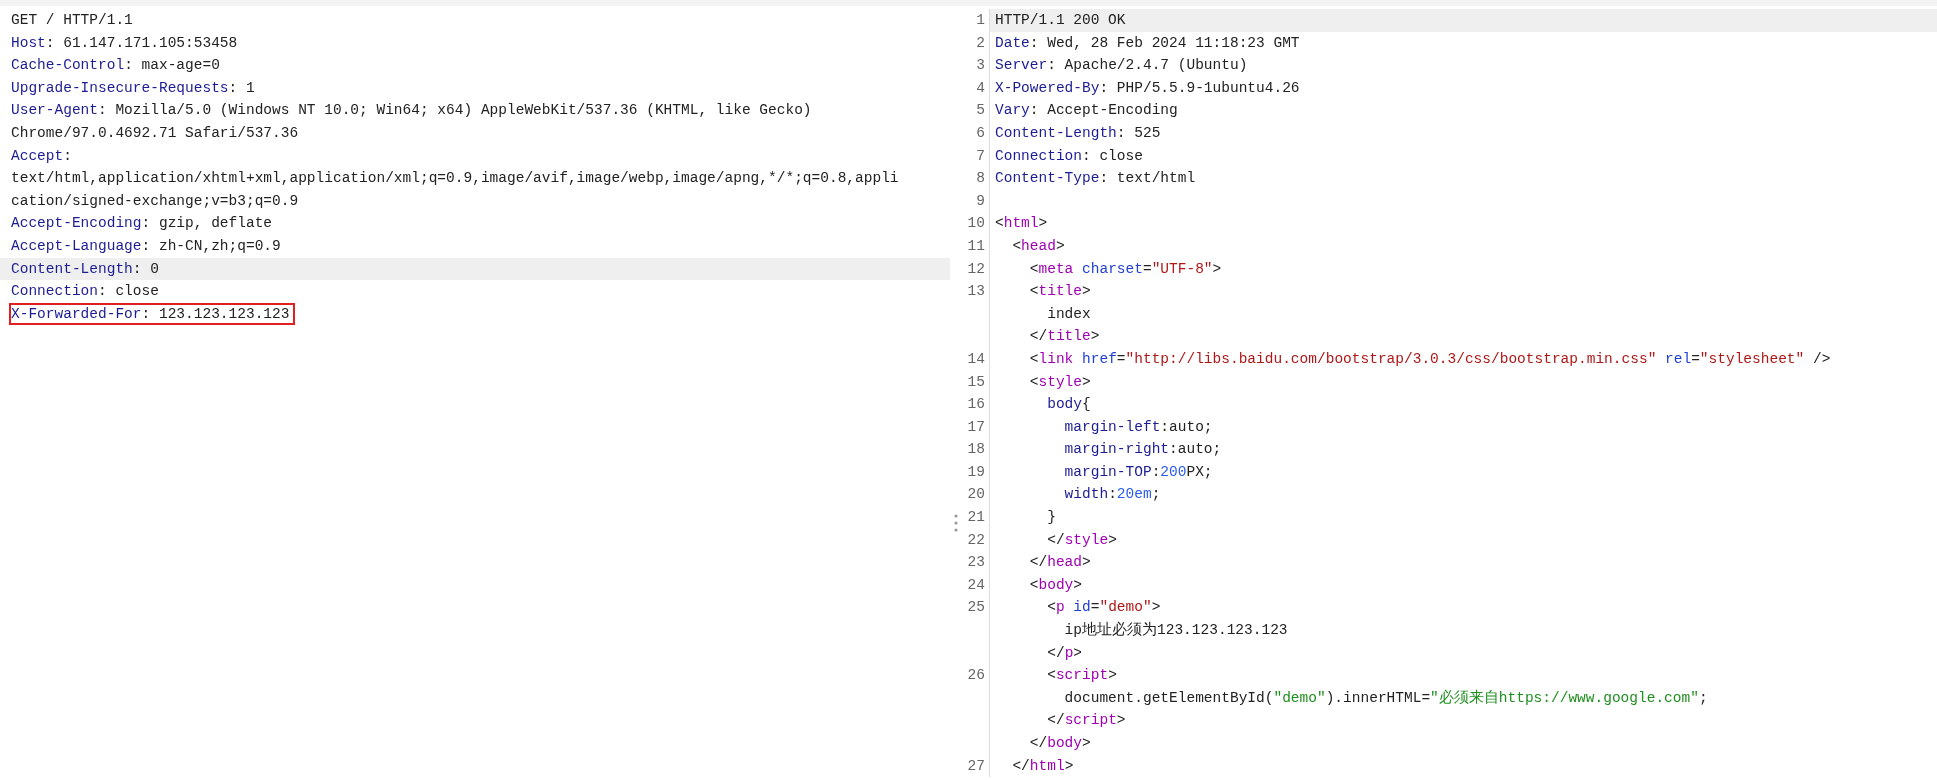 The image size is (1937, 780). I want to click on line-number: 5, so click(980, 111).